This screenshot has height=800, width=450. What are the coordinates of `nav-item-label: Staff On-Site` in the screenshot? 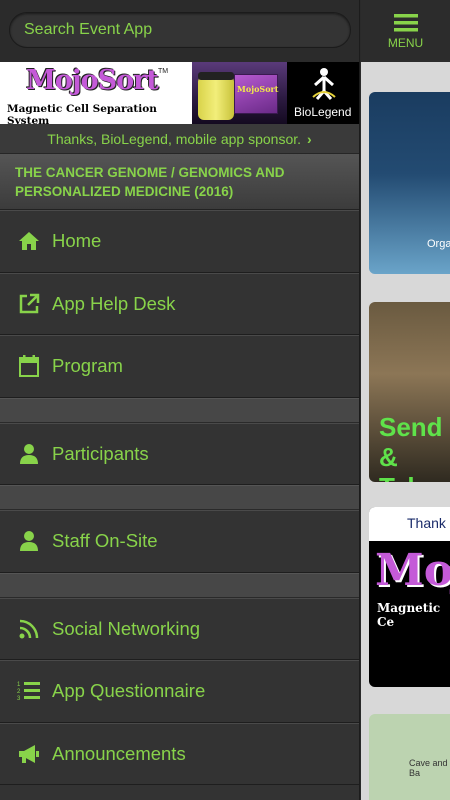 It's located at (105, 541).